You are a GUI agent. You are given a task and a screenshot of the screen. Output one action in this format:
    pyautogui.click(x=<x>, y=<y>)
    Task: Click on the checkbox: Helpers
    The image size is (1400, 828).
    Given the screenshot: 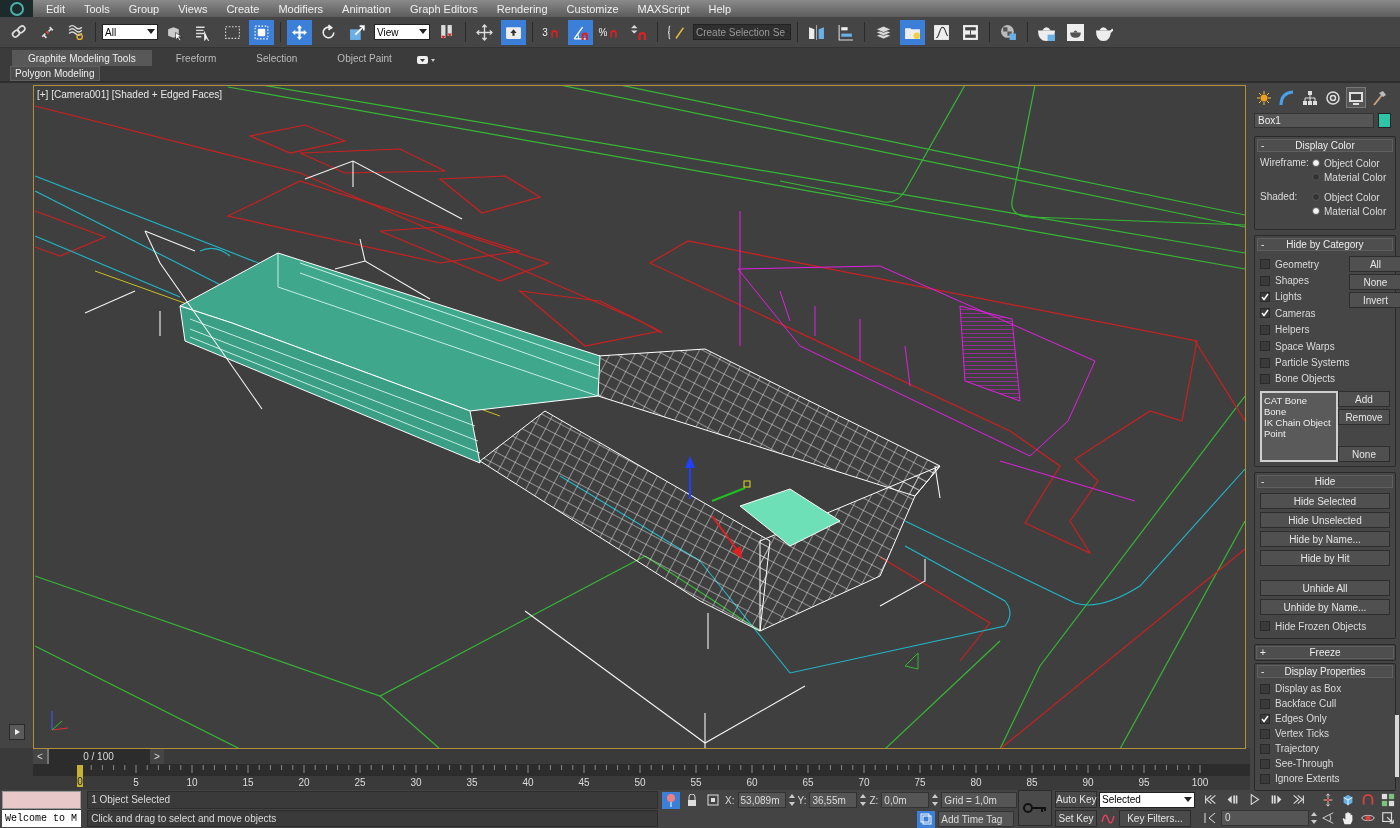 What is the action you would take?
    pyautogui.click(x=1305, y=329)
    